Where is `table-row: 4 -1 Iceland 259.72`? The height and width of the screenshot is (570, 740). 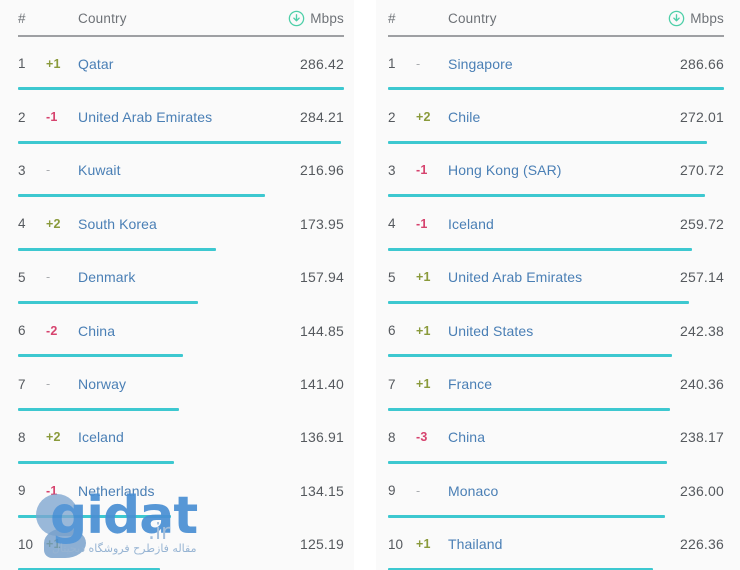 table-row: 4 -1 Iceland 259.72 is located at coordinates (556, 223).